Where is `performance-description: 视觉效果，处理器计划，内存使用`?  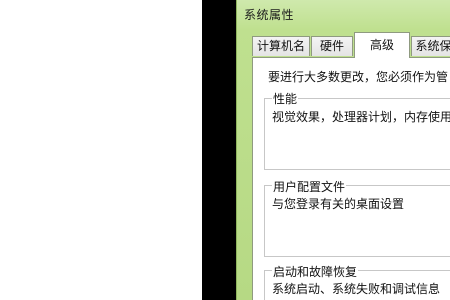
performance-description: 视觉效果，处理器计划，内存使用 is located at coordinates (361, 117).